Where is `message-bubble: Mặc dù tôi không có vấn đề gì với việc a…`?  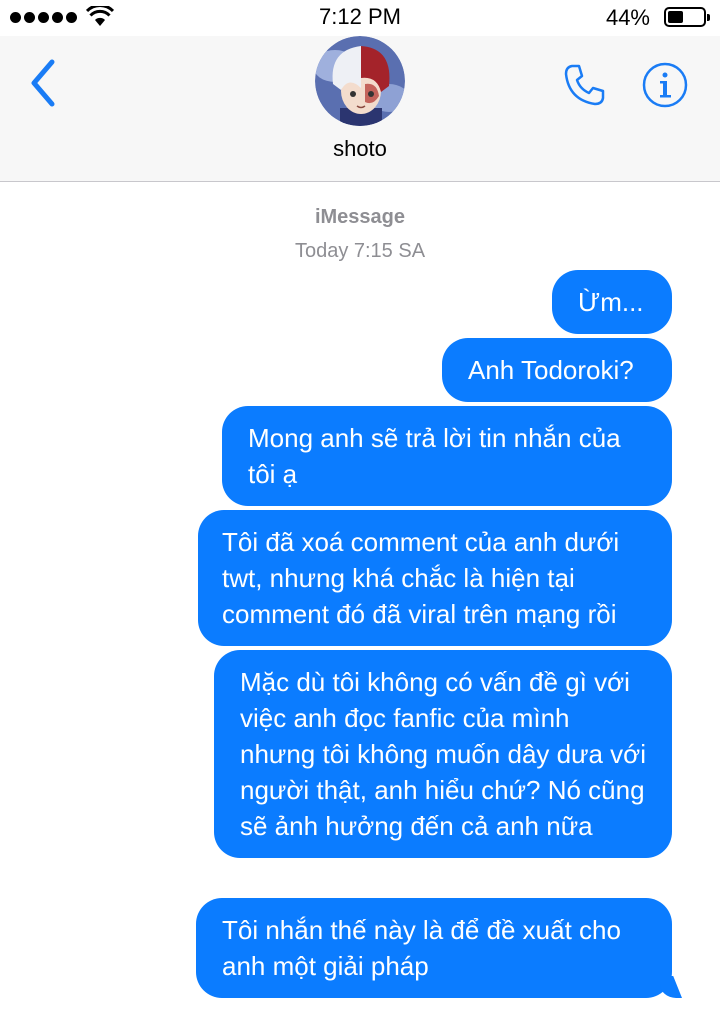
message-bubble: Mặc dù tôi không có vấn đề gì với việc a… is located at coordinates (443, 754).